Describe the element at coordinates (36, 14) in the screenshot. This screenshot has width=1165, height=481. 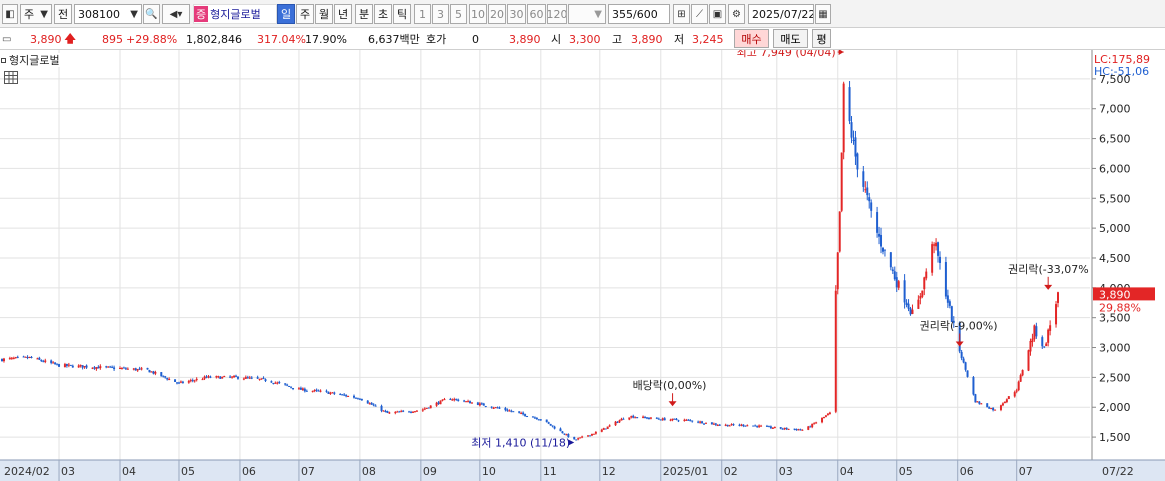
I see `period-select: 주 ▼` at that location.